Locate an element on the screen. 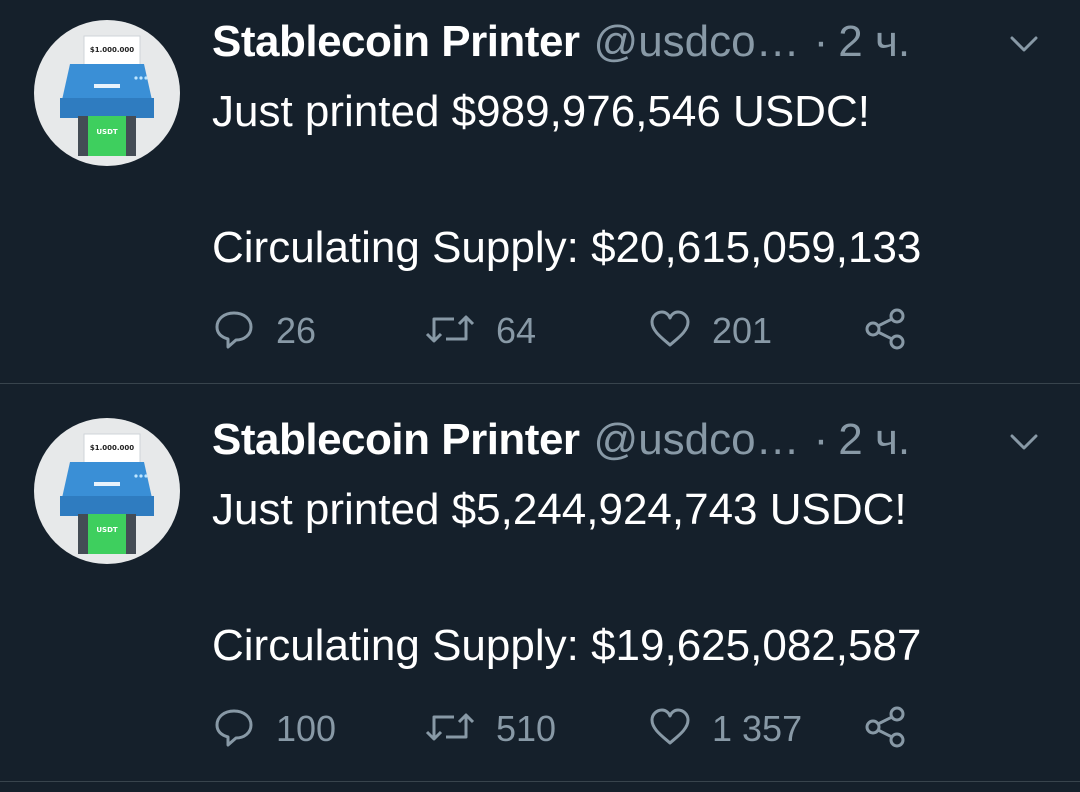 This screenshot has width=1080, height=792. like-count: 201 is located at coordinates (742, 330).